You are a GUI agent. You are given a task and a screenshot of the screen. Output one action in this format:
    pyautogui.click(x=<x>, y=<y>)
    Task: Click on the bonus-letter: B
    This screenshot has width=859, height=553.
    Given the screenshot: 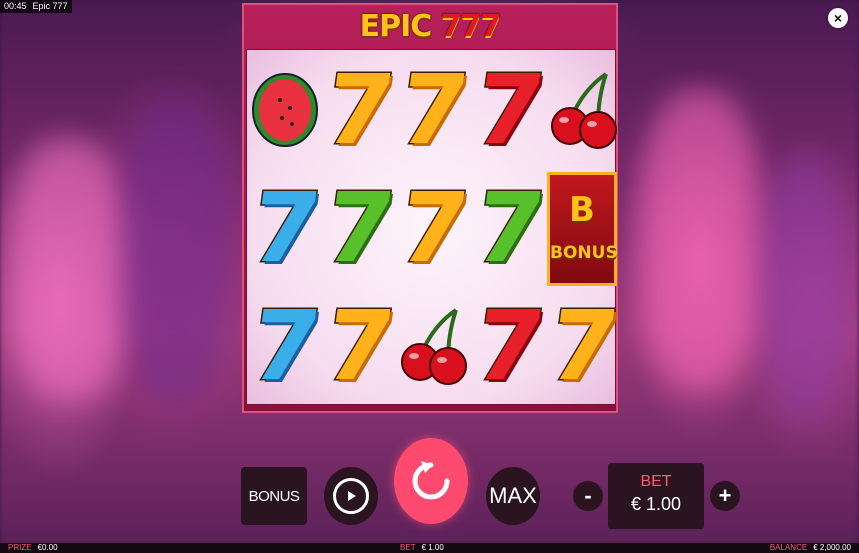 What is the action you would take?
    pyautogui.click(x=582, y=210)
    